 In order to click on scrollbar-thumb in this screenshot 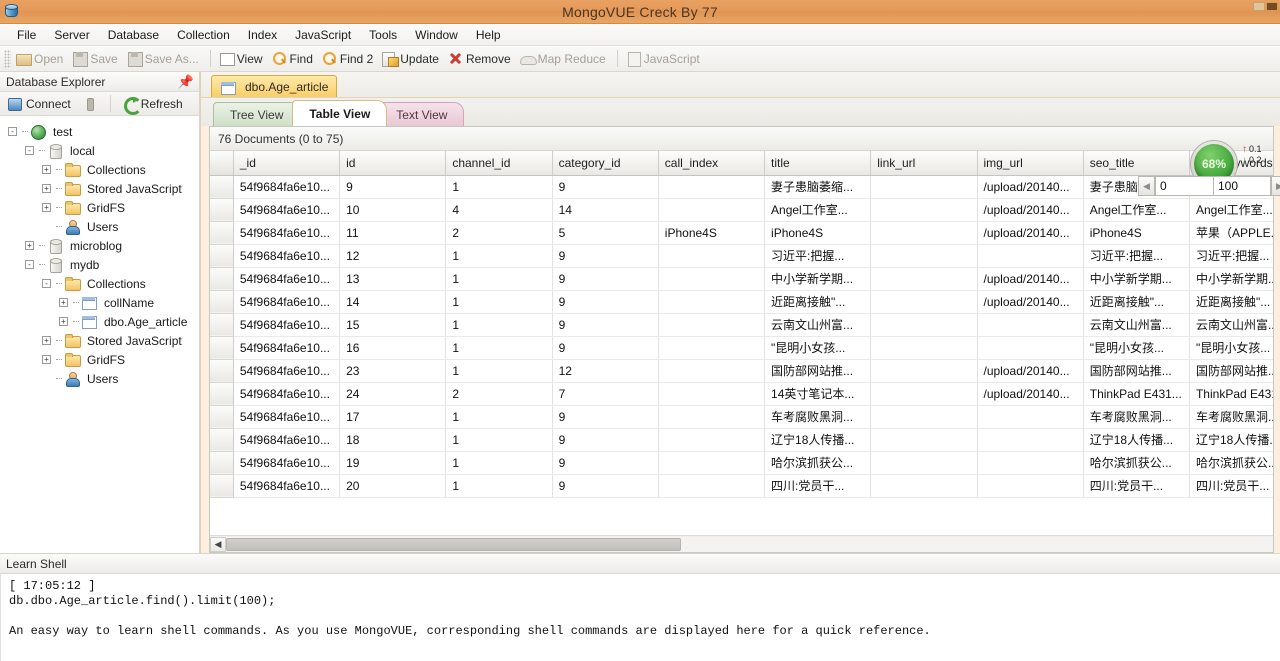, I will do `click(453, 544)`.